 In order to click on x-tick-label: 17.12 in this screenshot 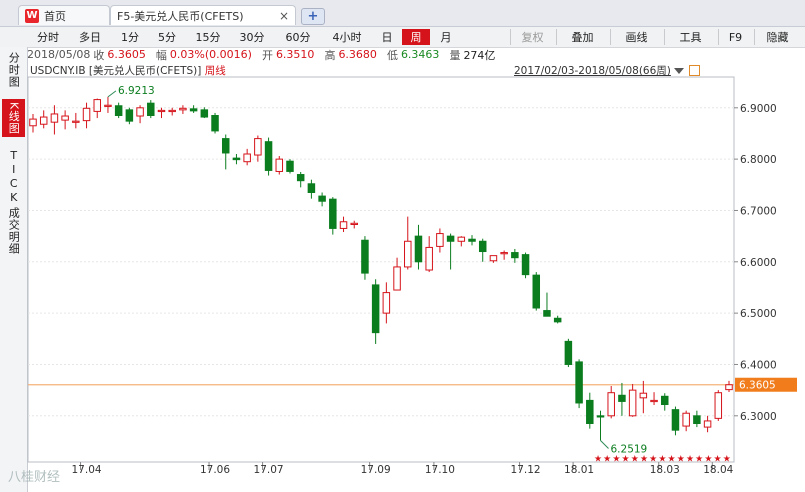, I will do `click(526, 470)`.